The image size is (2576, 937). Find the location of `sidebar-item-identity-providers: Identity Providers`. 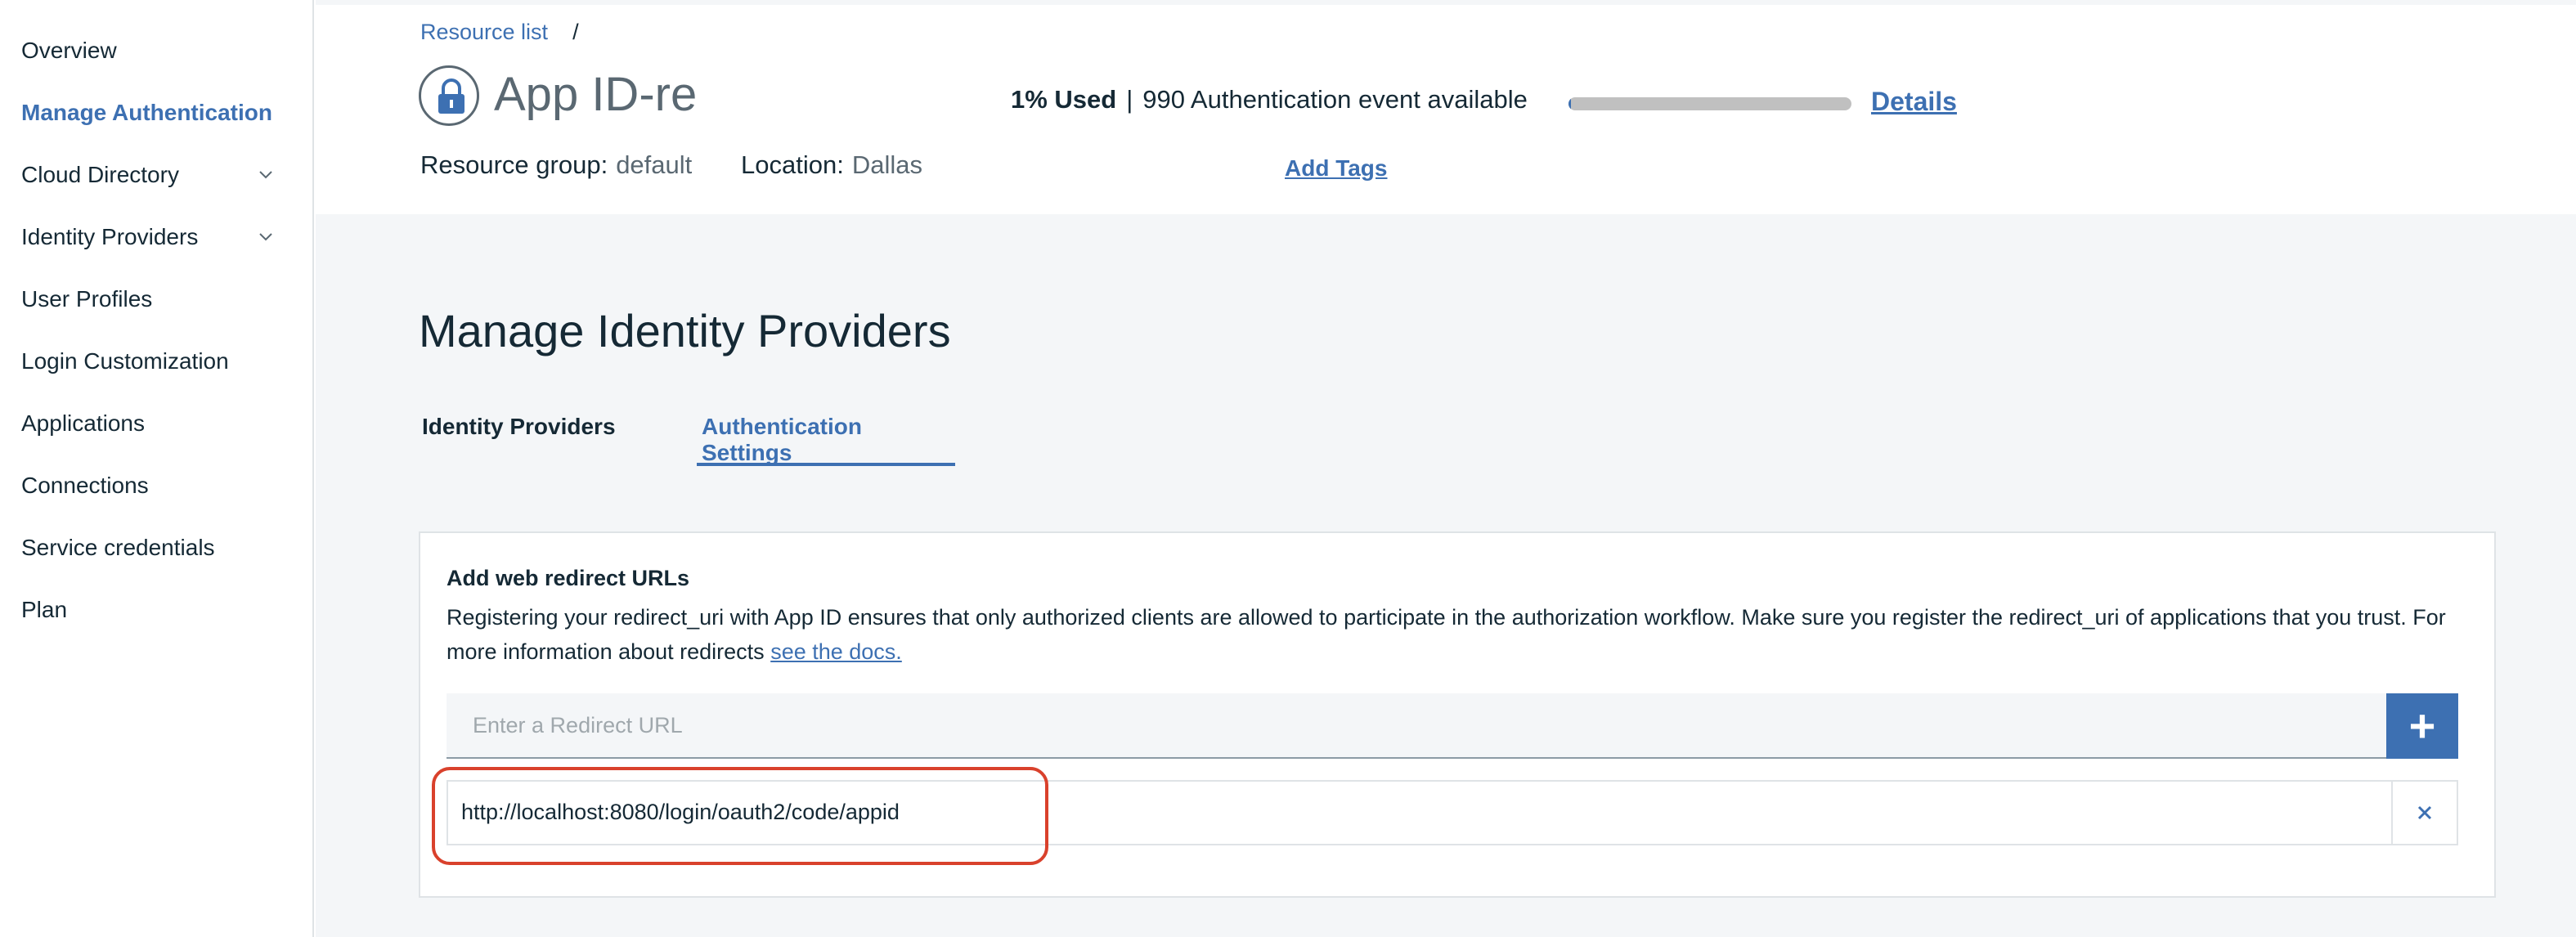

sidebar-item-identity-providers: Identity Providers is located at coordinates (152, 237).